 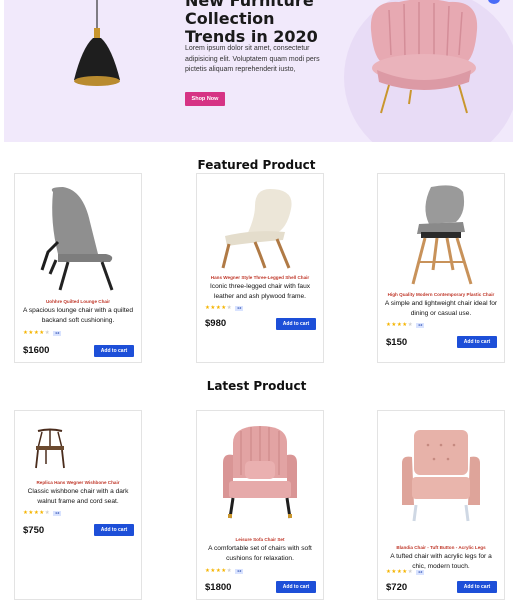 I want to click on plastic-chair-image, so click(x=442, y=235).